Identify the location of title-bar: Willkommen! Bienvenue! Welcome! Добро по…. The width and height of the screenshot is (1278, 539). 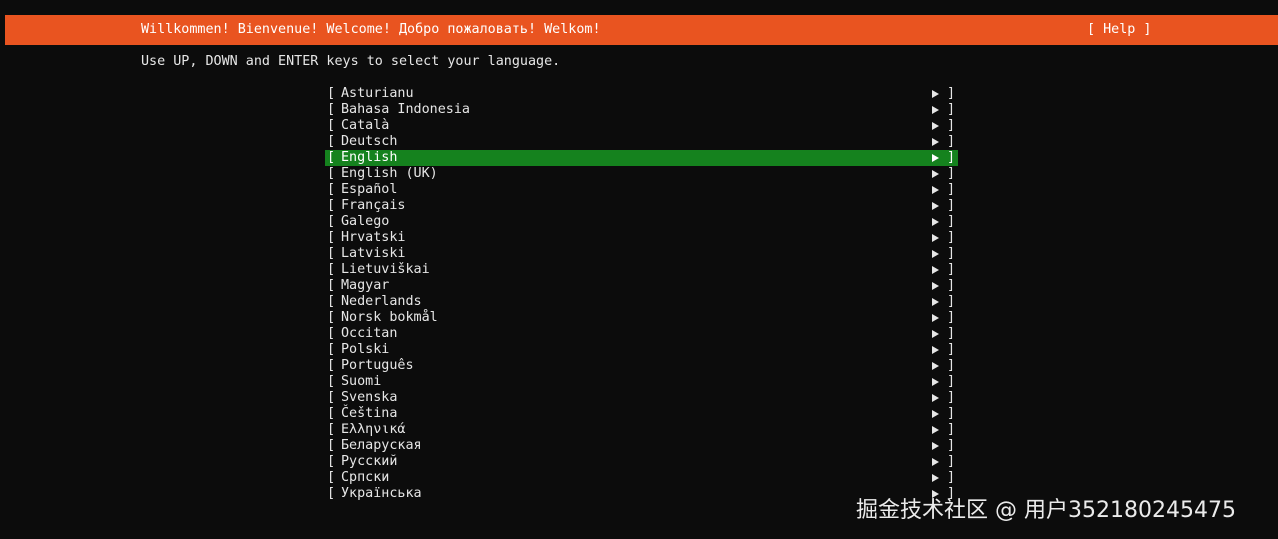
(641, 30).